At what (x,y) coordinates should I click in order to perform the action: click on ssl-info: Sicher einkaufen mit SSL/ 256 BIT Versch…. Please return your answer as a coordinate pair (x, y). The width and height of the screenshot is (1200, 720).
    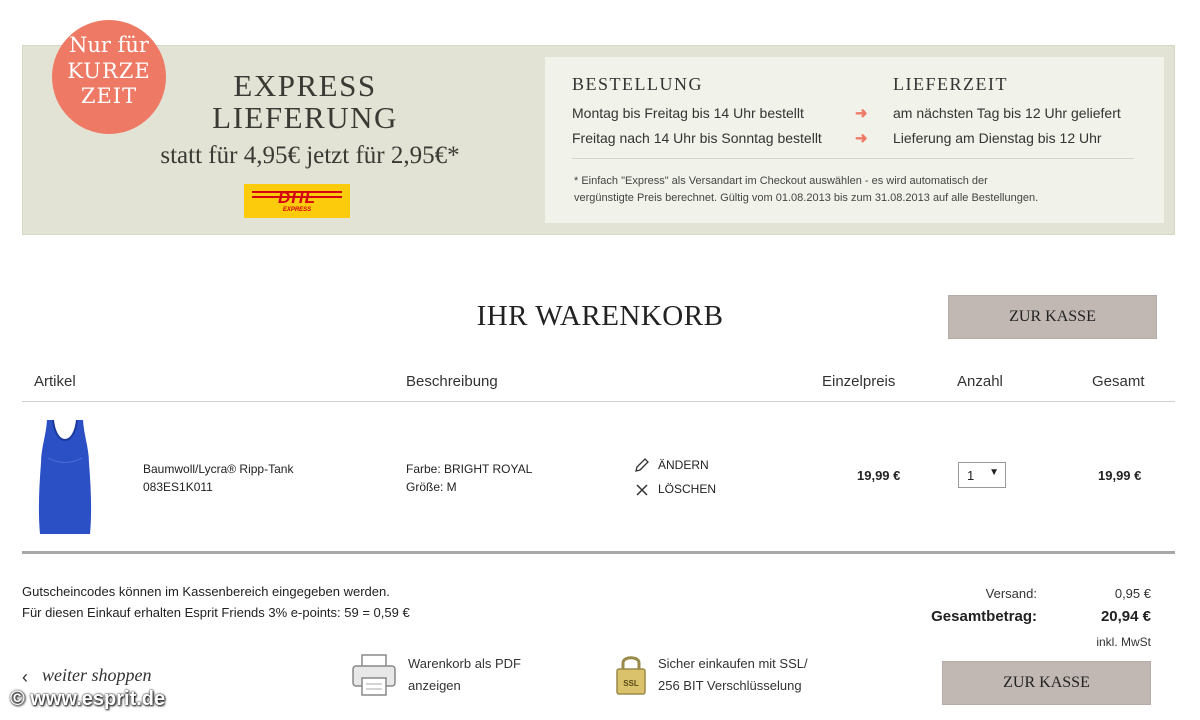
    Looking at the image, I should click on (733, 675).